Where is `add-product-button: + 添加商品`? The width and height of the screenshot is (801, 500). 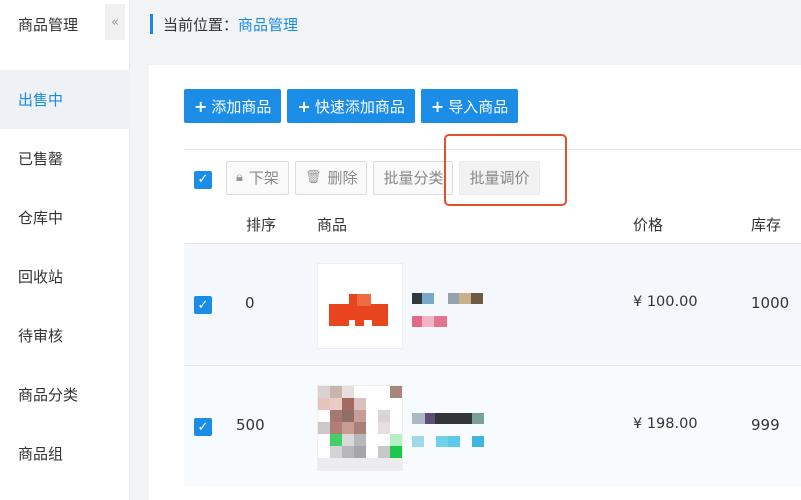
add-product-button: + 添加商品 is located at coordinates (233, 106).